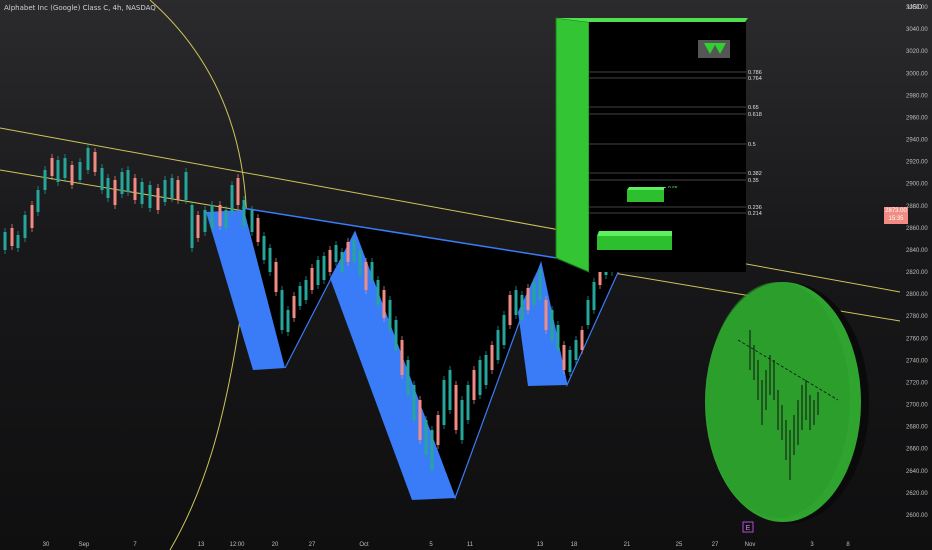 This screenshot has height=550, width=932. Describe the element at coordinates (647, 240) in the screenshot. I see `fib-mini-box-bottom` at that location.